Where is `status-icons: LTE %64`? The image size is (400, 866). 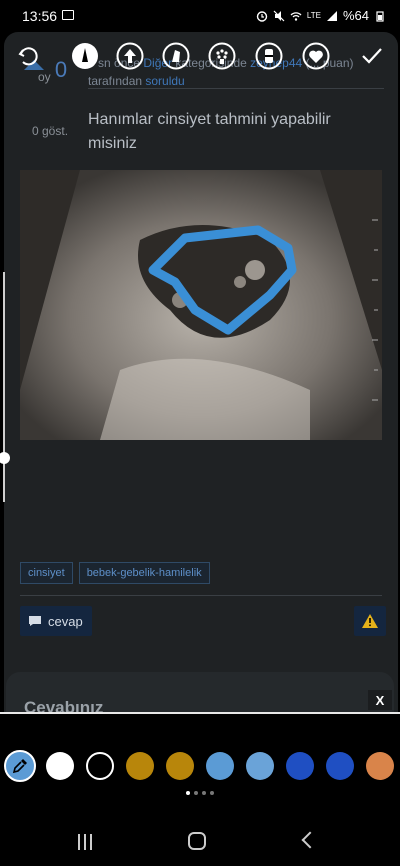
status-icons: LTE %64 is located at coordinates (321, 15).